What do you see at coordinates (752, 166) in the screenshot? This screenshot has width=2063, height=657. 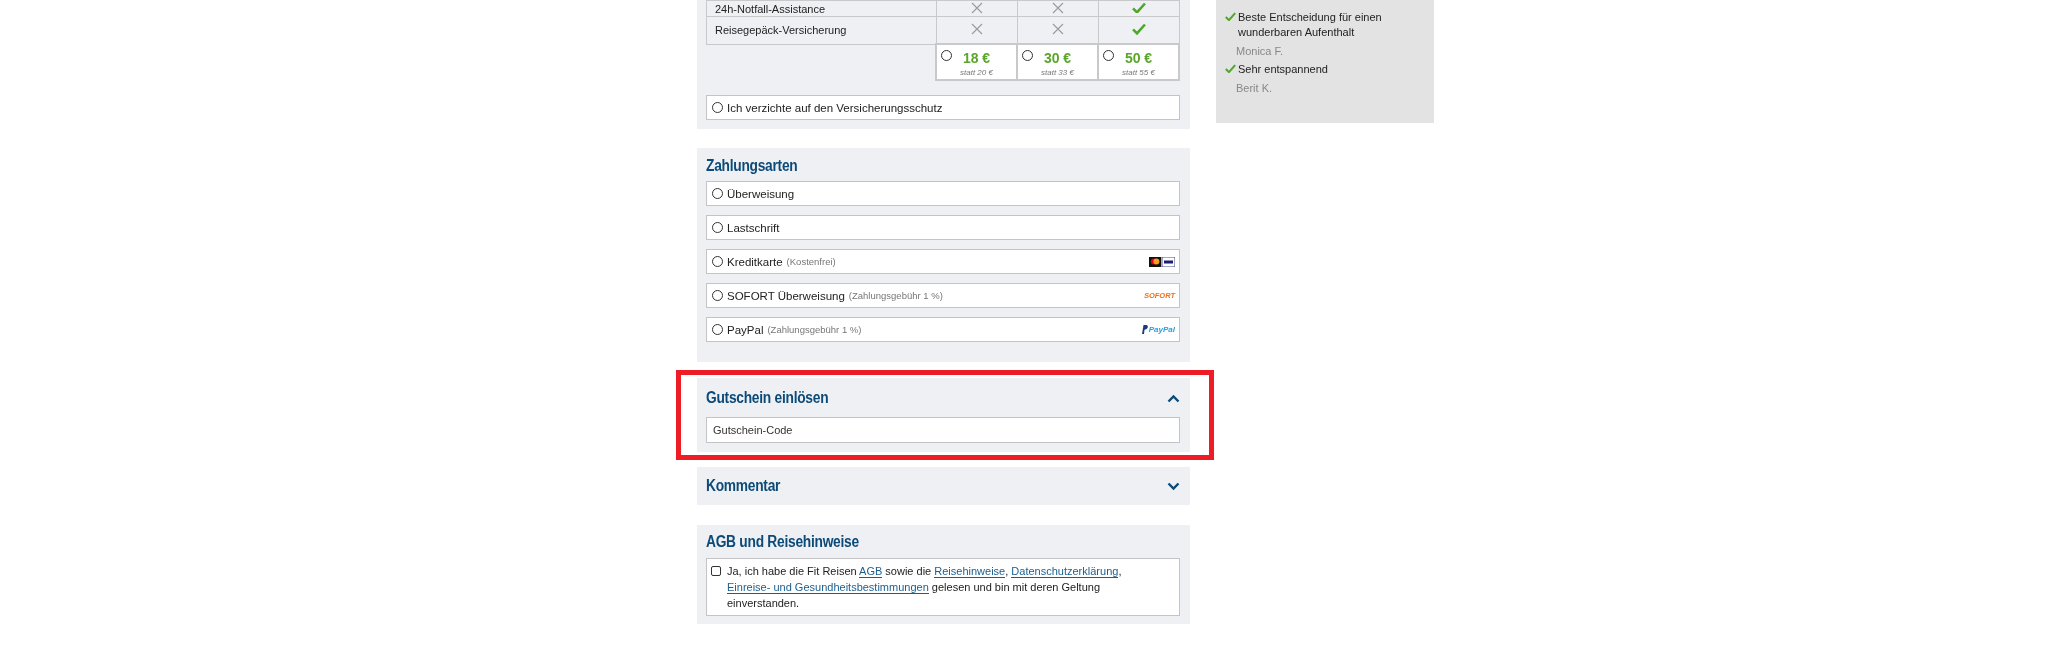 I see `section-title: Zahlungsarten` at bounding box center [752, 166].